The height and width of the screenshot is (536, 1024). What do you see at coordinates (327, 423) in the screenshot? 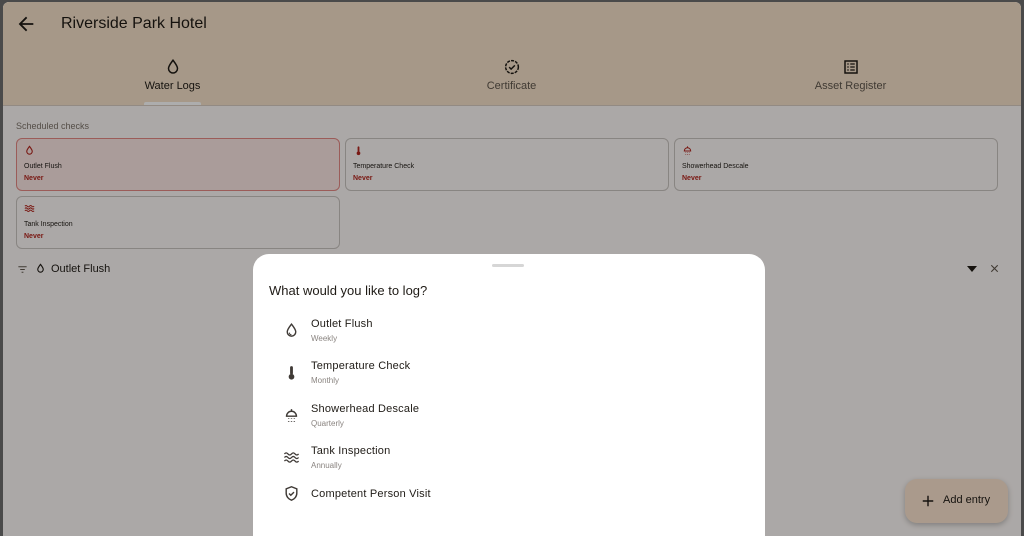
I see `option-frequency: Quarterly` at bounding box center [327, 423].